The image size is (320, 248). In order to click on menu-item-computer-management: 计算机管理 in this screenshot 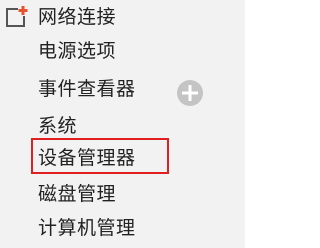, I will do `click(87, 228)`.